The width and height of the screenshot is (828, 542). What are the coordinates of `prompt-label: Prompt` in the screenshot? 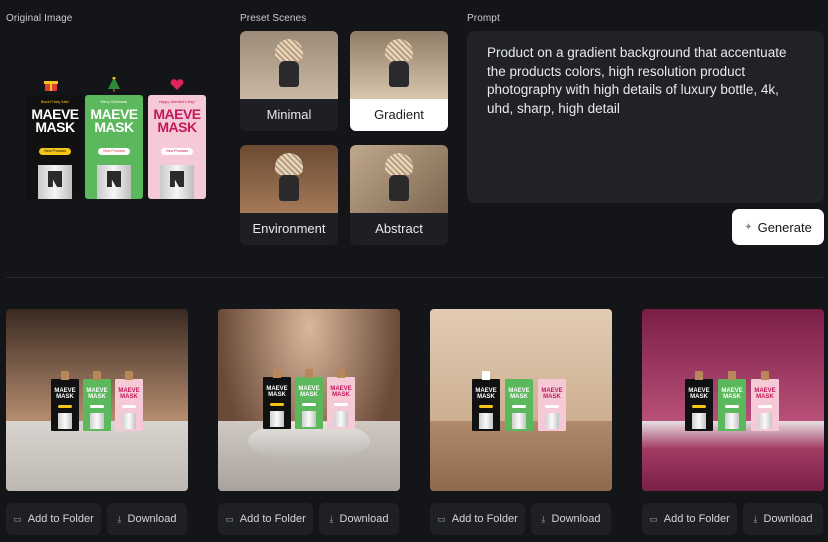 It's located at (483, 18).